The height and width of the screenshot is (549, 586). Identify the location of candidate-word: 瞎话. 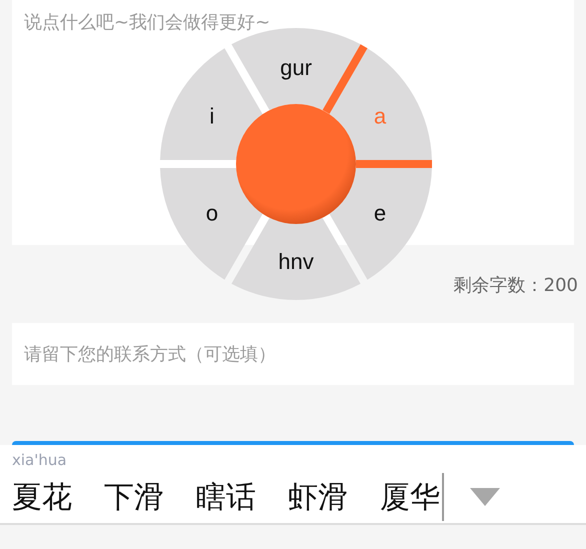
(226, 497).